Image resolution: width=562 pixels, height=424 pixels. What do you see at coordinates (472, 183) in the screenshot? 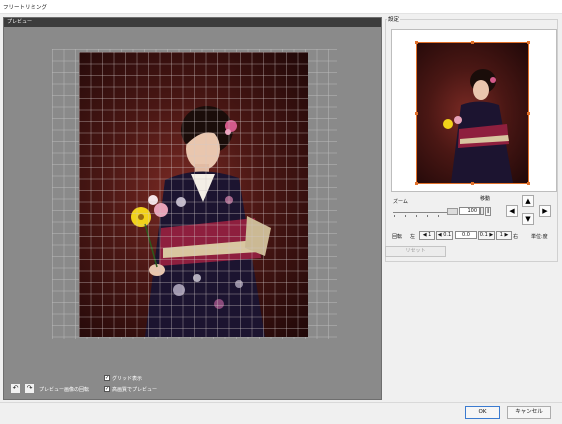
I see `crop-handle-bottom` at bounding box center [472, 183].